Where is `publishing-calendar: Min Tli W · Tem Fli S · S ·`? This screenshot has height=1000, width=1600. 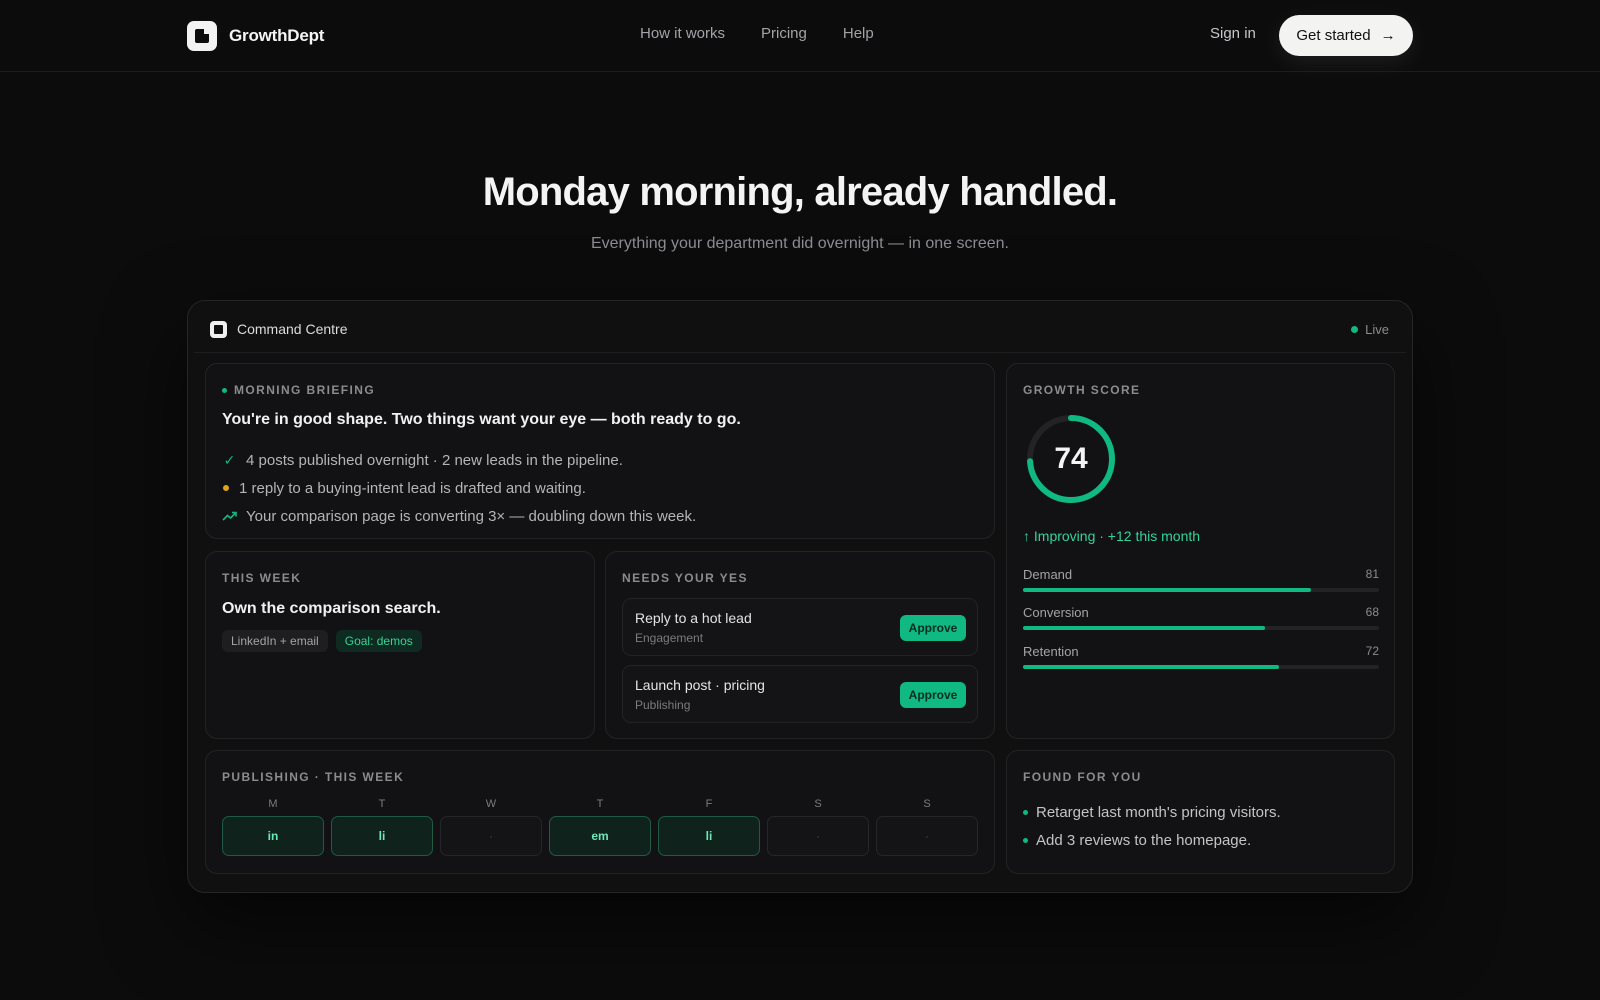
publishing-calendar: Min Tli W · Tem Fli S · S · is located at coordinates (600, 827).